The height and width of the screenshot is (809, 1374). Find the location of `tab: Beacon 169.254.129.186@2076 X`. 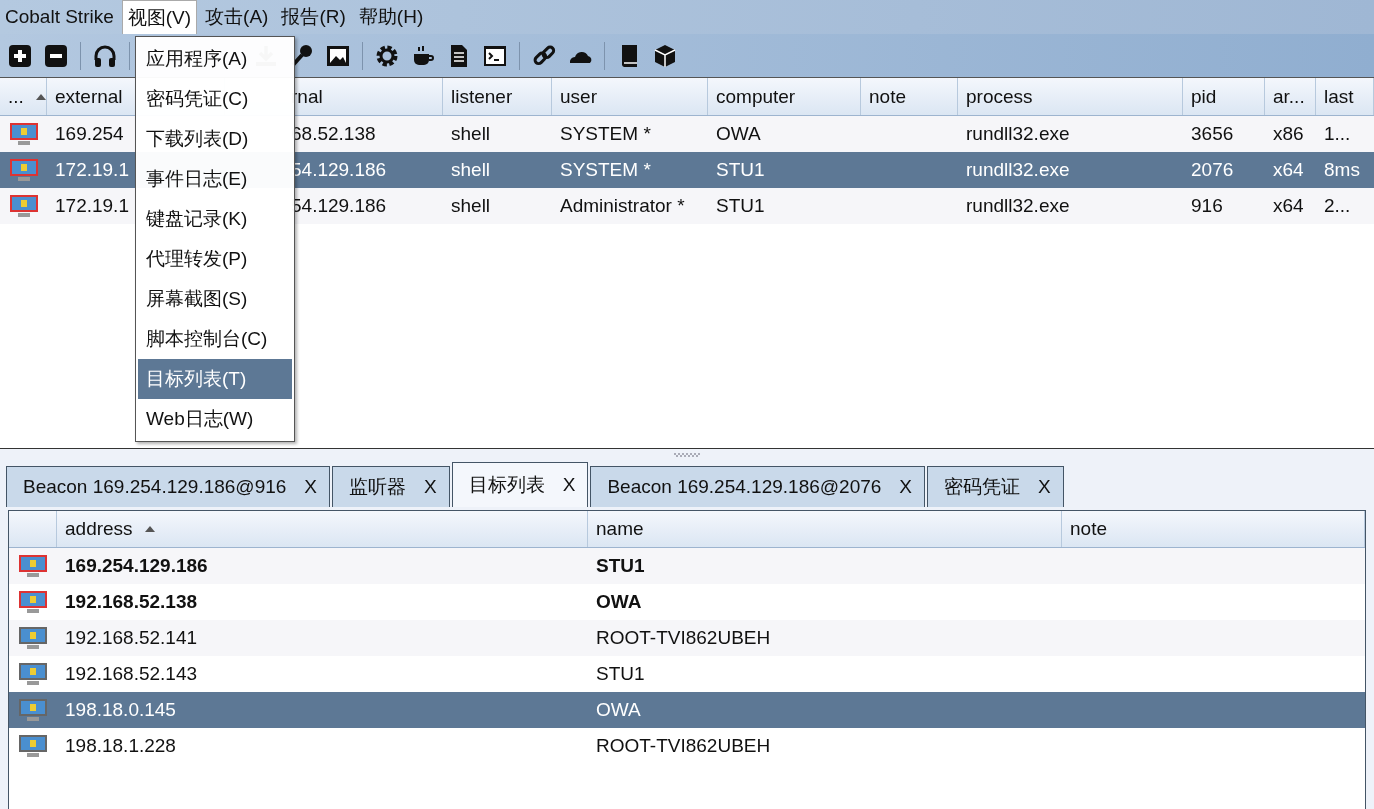

tab: Beacon 169.254.129.186@2076 X is located at coordinates (758, 486).